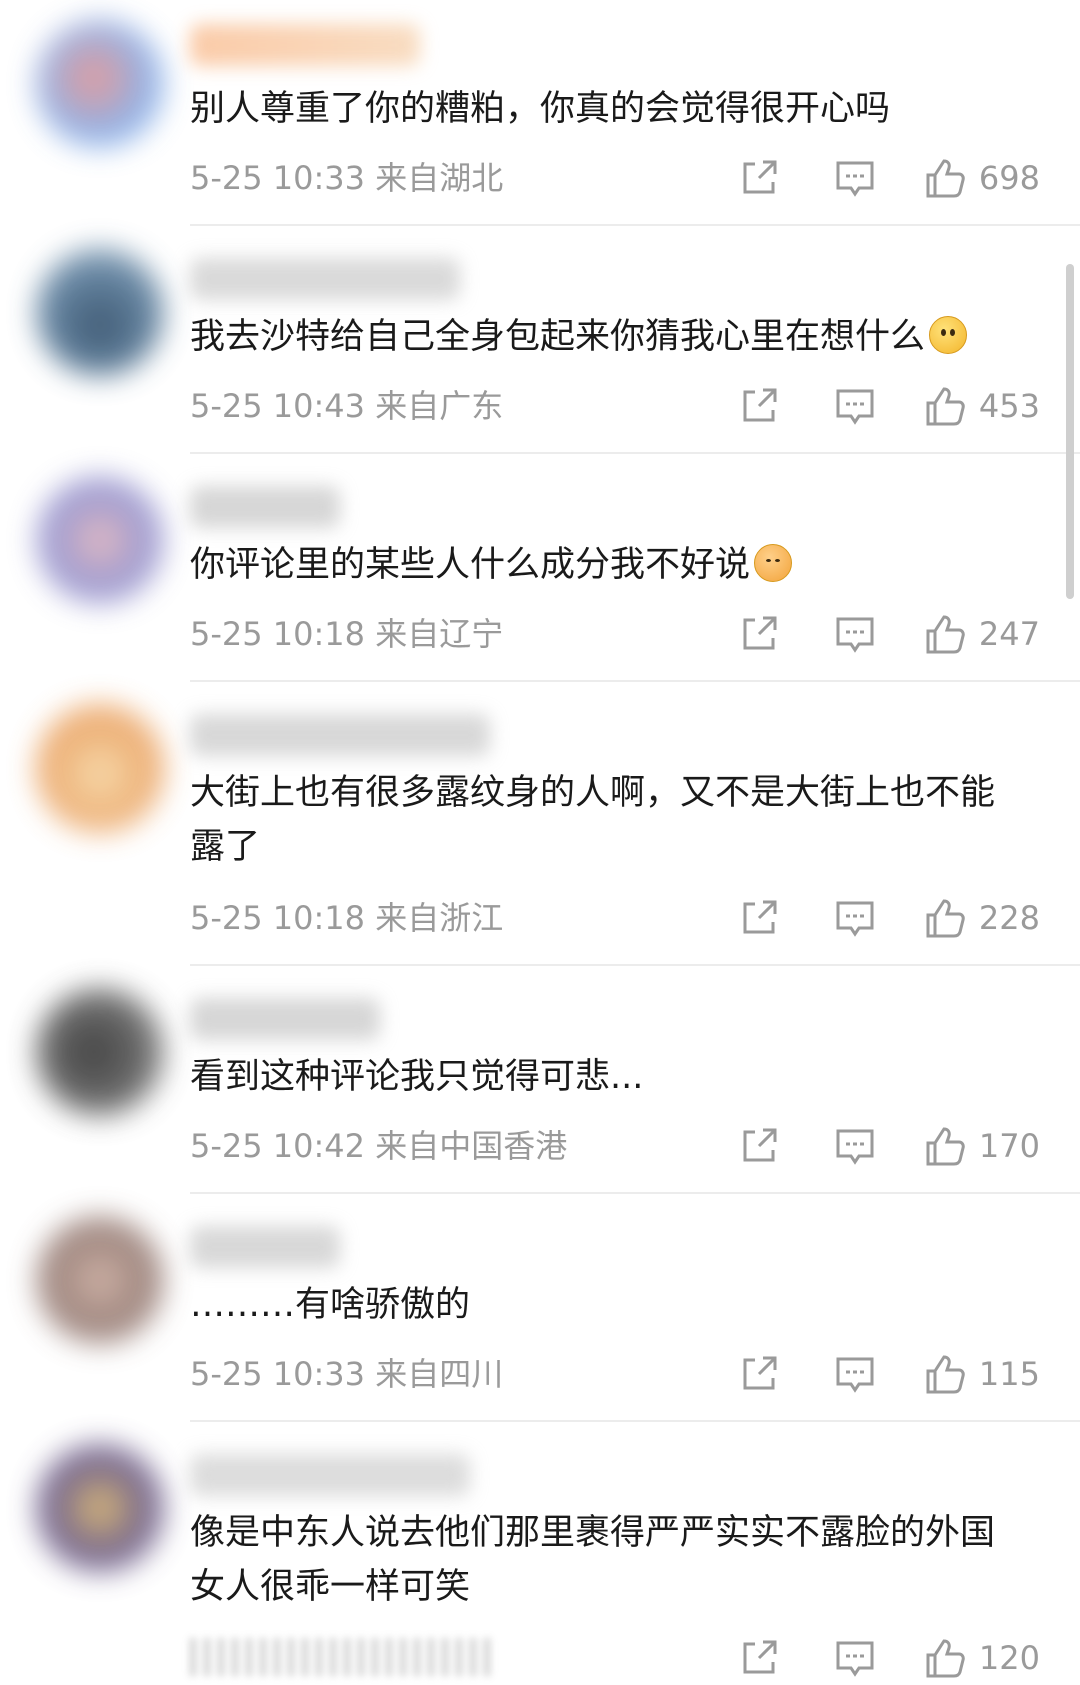  I want to click on like-button: 698, so click(981, 178).